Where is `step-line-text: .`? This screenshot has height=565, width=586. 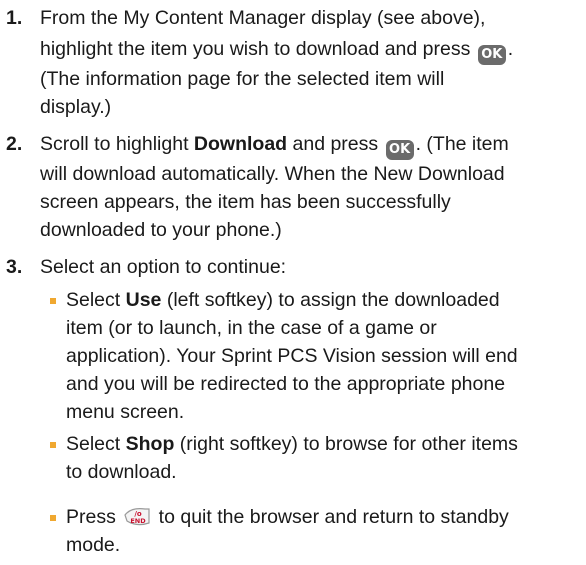 step-line-text: . is located at coordinates (510, 49).